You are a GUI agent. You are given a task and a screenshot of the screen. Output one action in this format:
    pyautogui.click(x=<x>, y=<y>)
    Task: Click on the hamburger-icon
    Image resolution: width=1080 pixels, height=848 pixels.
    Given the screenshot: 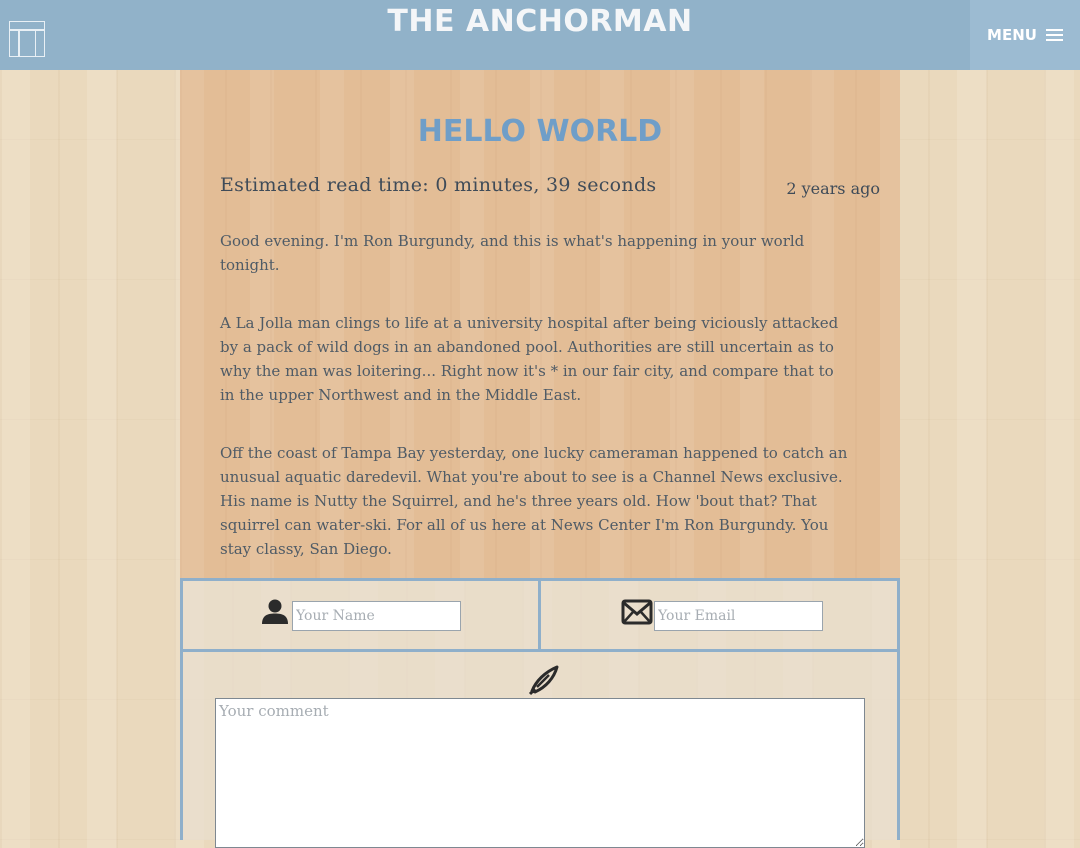 What is the action you would take?
    pyautogui.click(x=1054, y=35)
    